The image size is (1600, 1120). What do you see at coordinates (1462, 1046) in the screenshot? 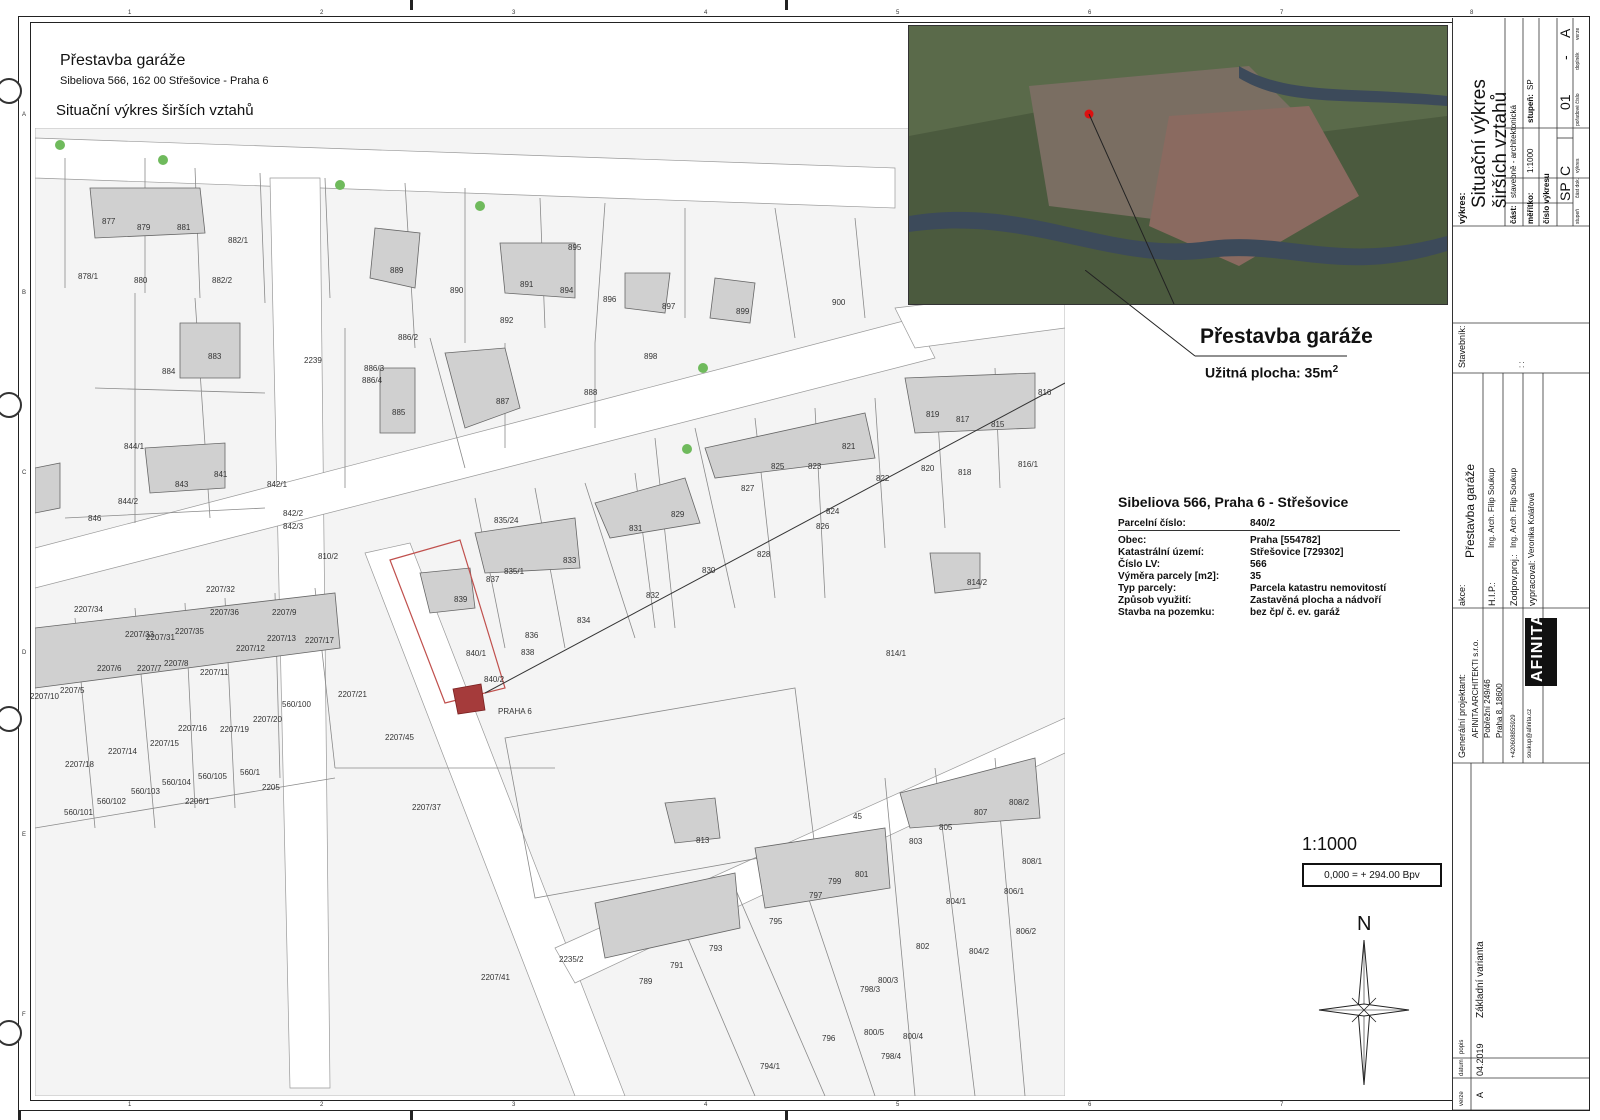
I see `tb-popis-label: popis` at bounding box center [1462, 1046].